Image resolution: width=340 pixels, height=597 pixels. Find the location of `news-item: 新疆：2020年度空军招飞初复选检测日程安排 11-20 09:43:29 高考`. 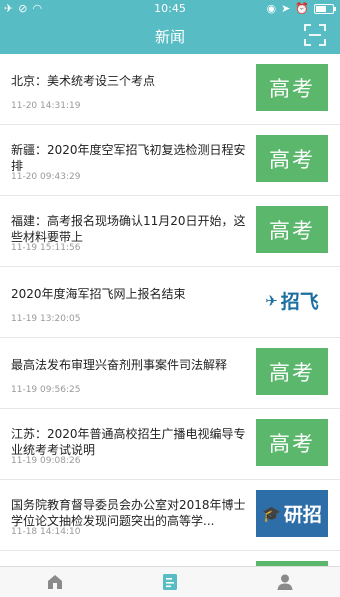

news-item: 新疆：2020年度空军招飞初复选检测日程安排 11-20 09:43:29 高考 is located at coordinates (170, 160).